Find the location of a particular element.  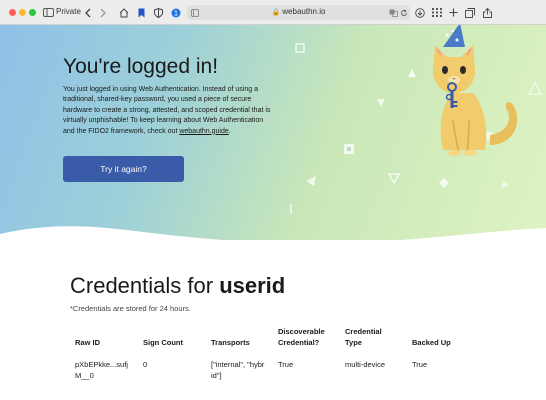

browser-toolbar: Private 1 🔒 webauthn.io is located at coordinates (273, 12).